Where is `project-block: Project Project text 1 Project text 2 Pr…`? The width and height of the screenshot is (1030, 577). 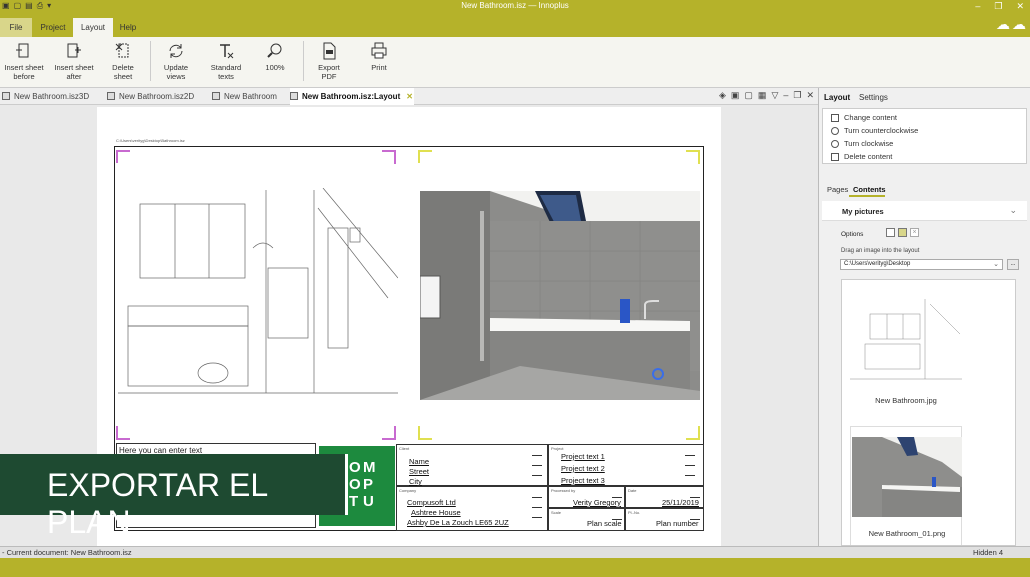 project-block: Project Project text 1 Project text 2 Pr… is located at coordinates (626, 465).